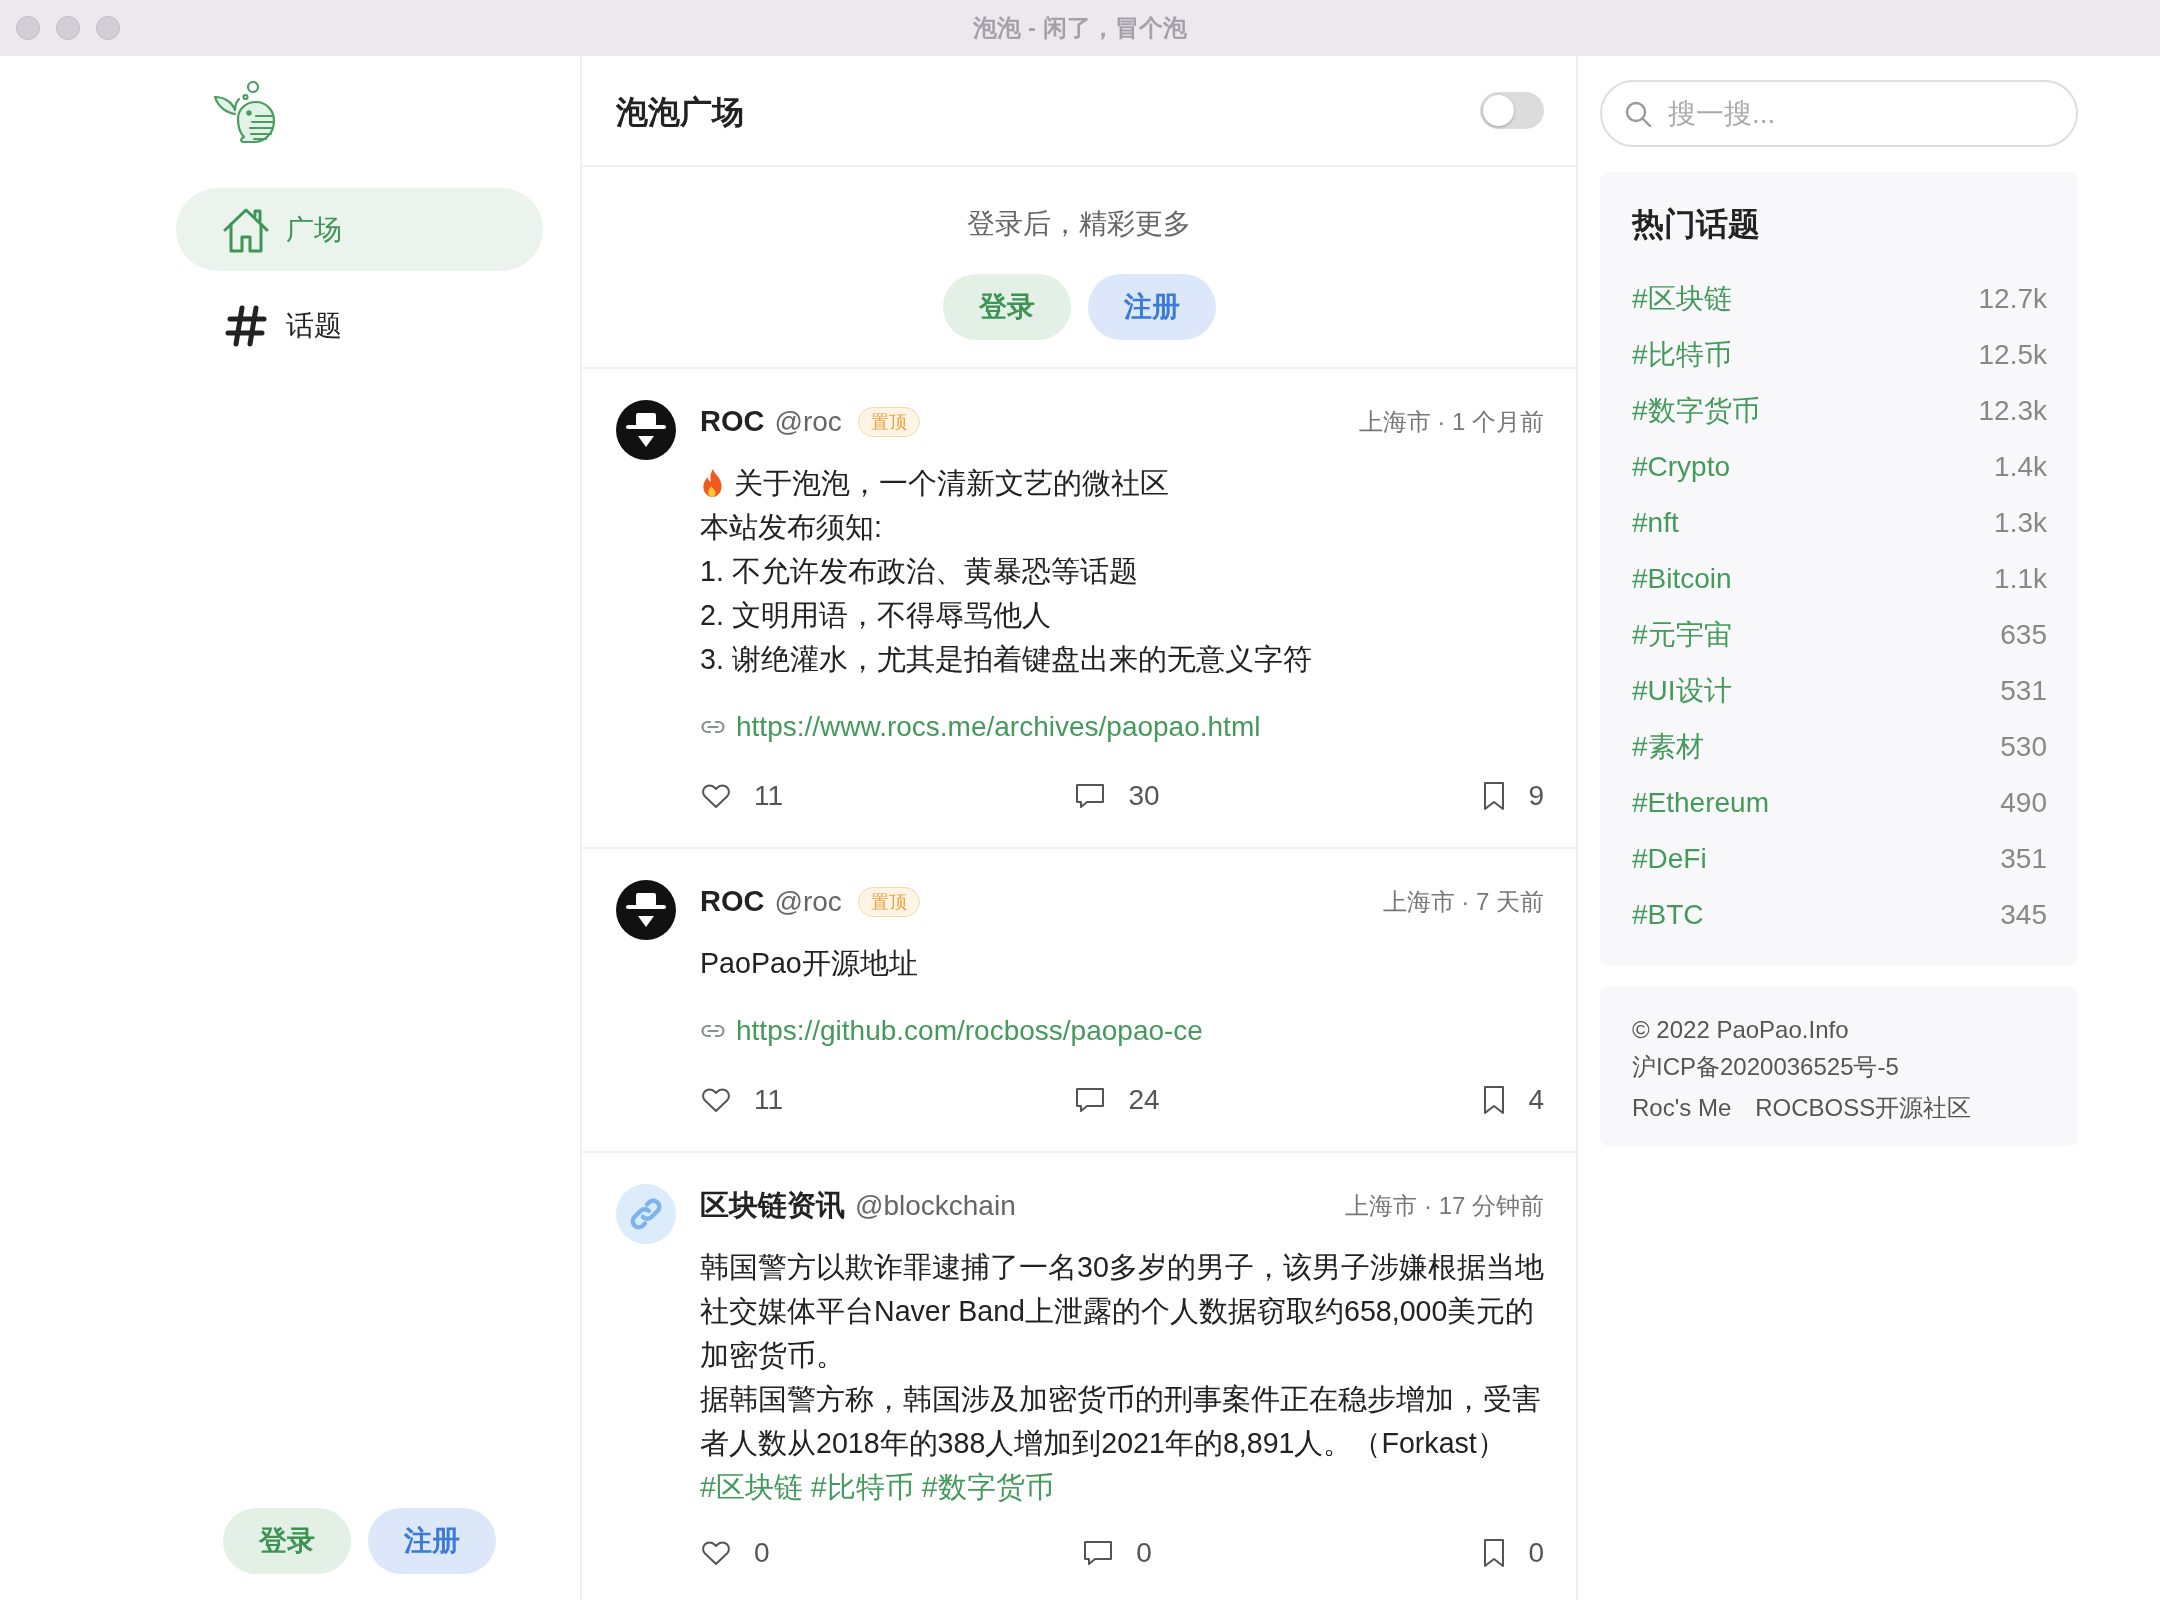  I want to click on author-handle: @blockchain, so click(935, 1206).